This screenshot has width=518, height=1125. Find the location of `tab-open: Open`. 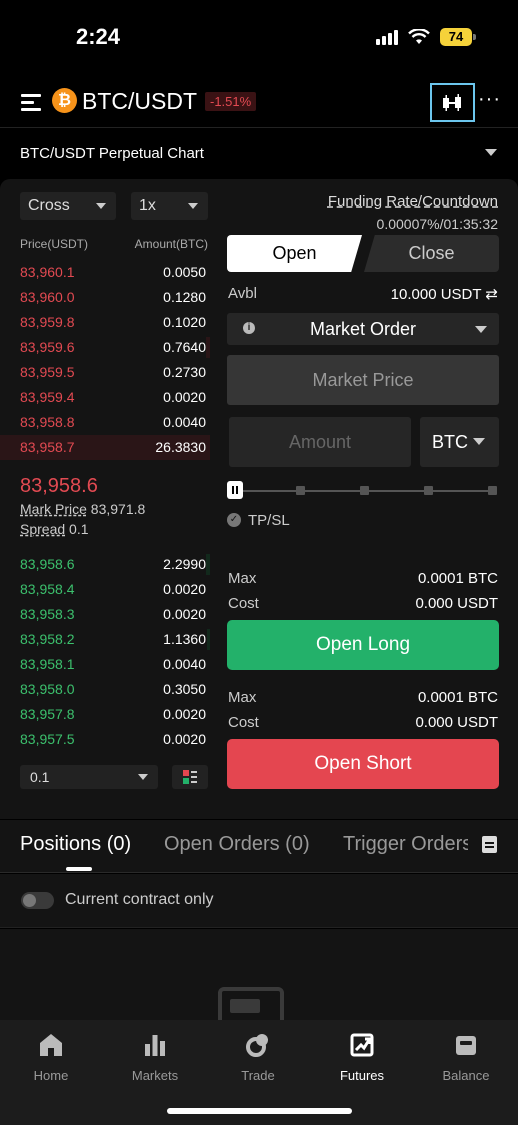

tab-open: Open is located at coordinates (294, 253).